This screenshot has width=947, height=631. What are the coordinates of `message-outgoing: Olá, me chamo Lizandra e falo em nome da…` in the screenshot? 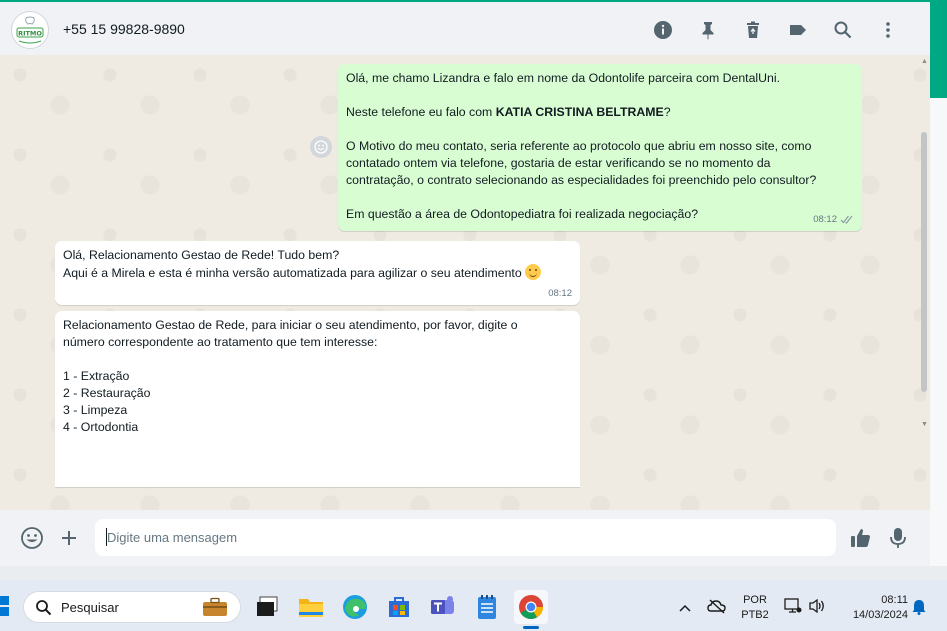 It's located at (600, 147).